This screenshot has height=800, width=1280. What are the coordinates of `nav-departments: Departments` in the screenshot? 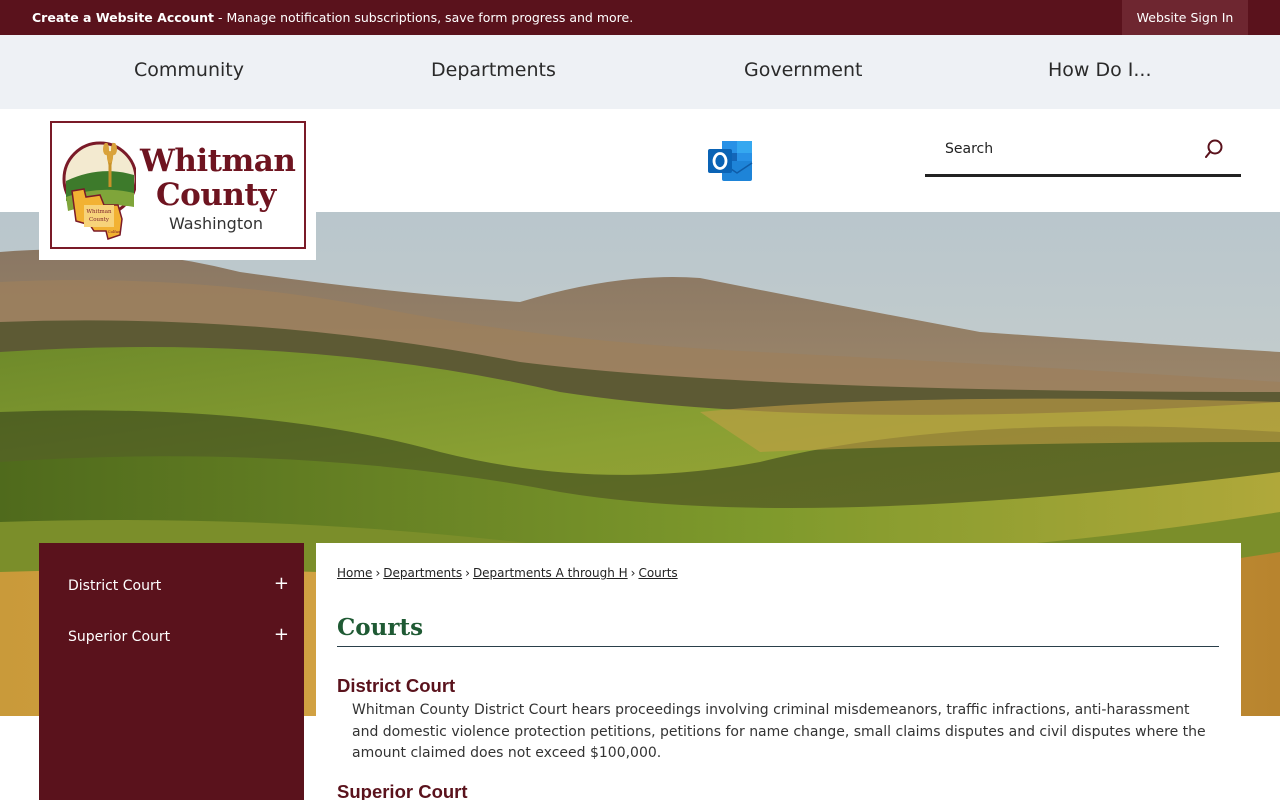 It's located at (493, 70).